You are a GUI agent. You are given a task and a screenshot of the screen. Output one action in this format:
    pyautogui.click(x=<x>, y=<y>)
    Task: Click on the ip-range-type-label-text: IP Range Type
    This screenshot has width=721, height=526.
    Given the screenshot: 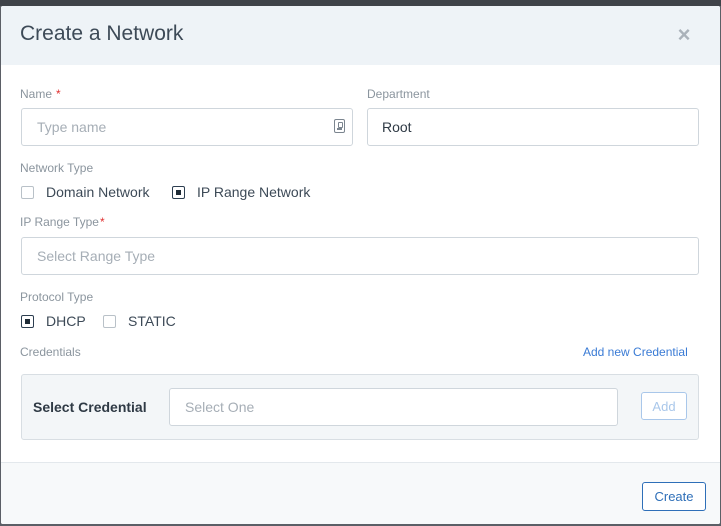 What is the action you would take?
    pyautogui.click(x=59, y=222)
    